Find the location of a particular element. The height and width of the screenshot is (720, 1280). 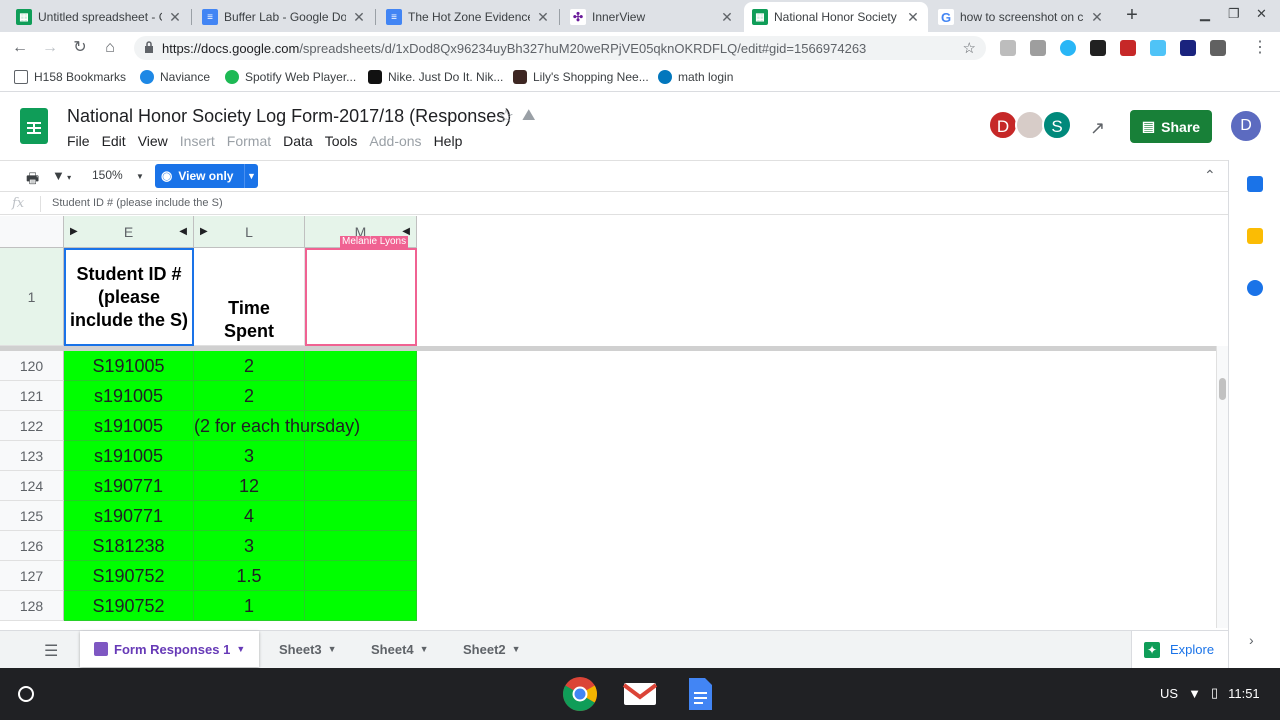

row-header: 1 is located at coordinates (32, 297).